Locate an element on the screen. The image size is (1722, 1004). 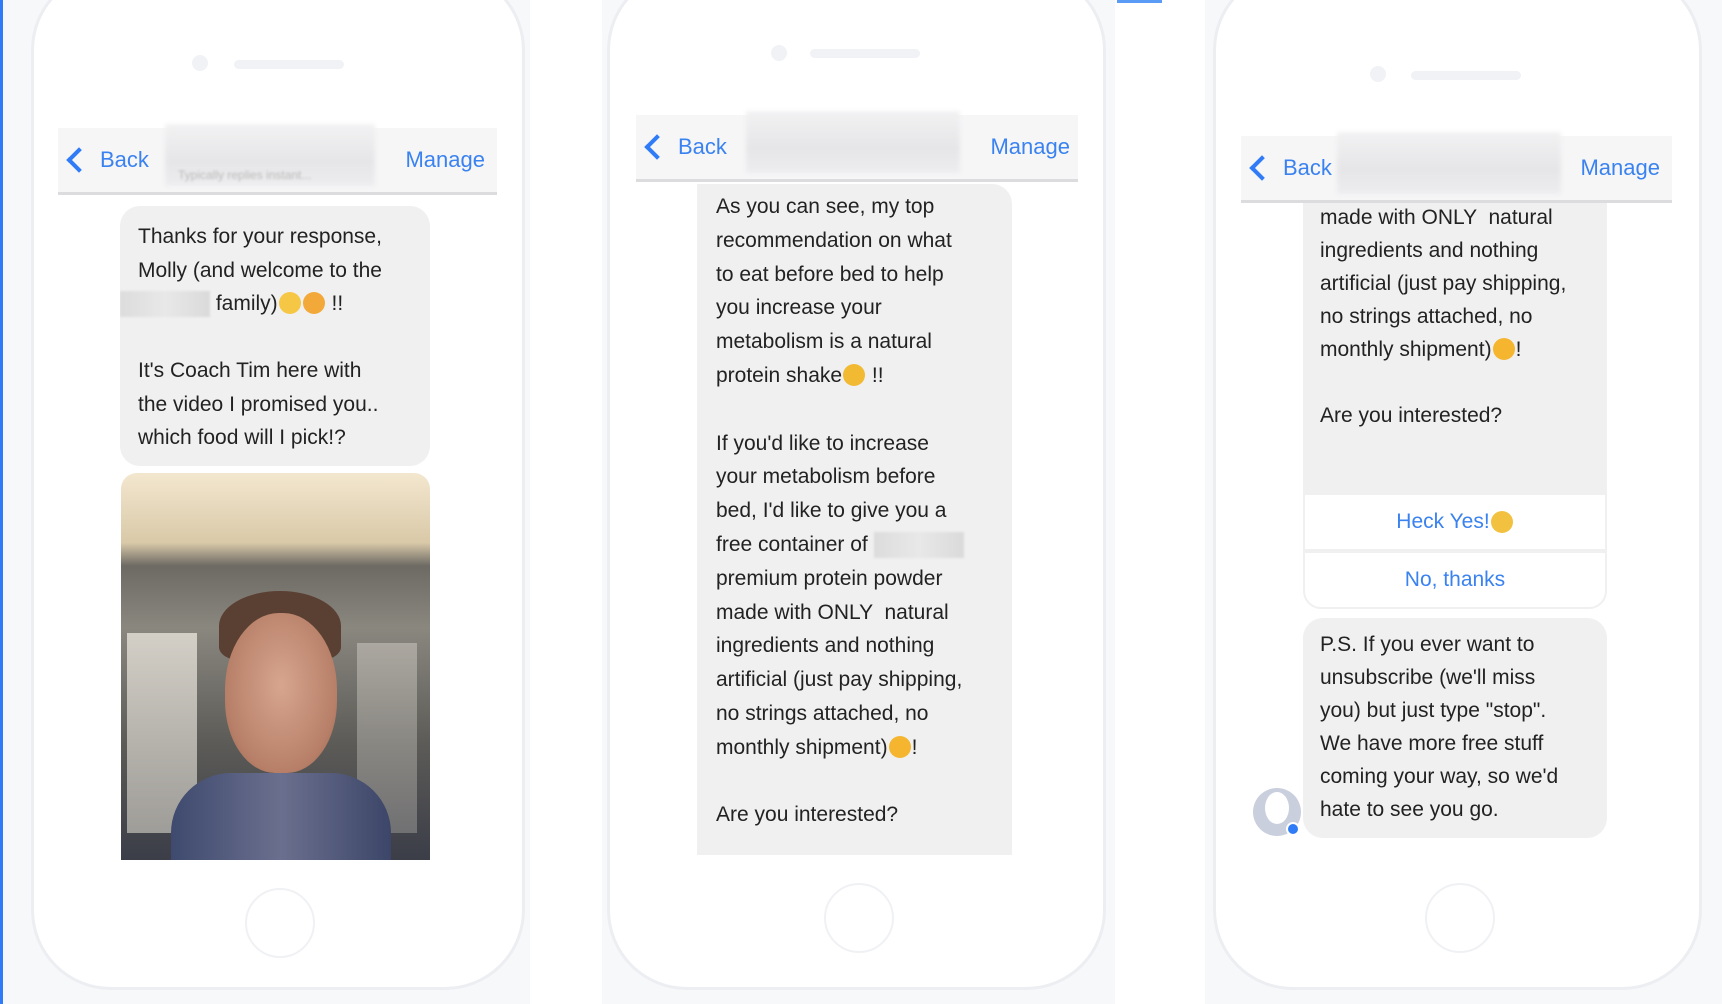
quick-reply-no-thanks: No, thanks is located at coordinates (1455, 580).